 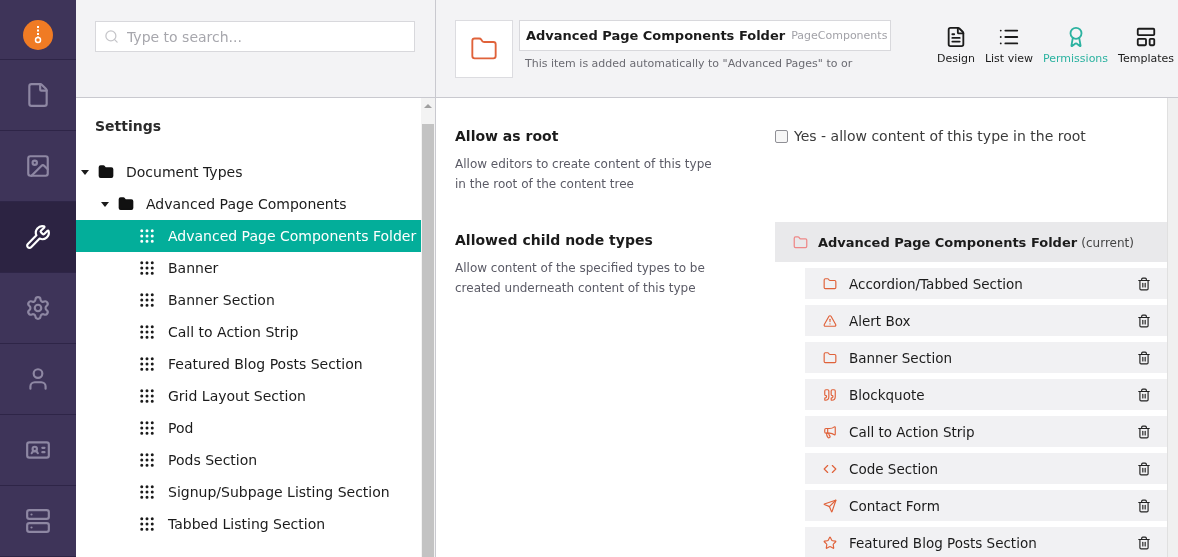 I want to click on section-description: Allow content of the specified types to be created underneath content of this type, so click(x=580, y=278).